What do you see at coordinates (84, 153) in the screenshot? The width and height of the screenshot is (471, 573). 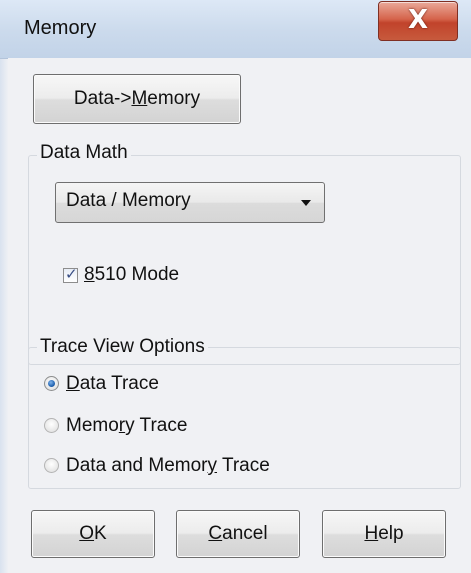 I see `data-math-group-title: Data Math` at bounding box center [84, 153].